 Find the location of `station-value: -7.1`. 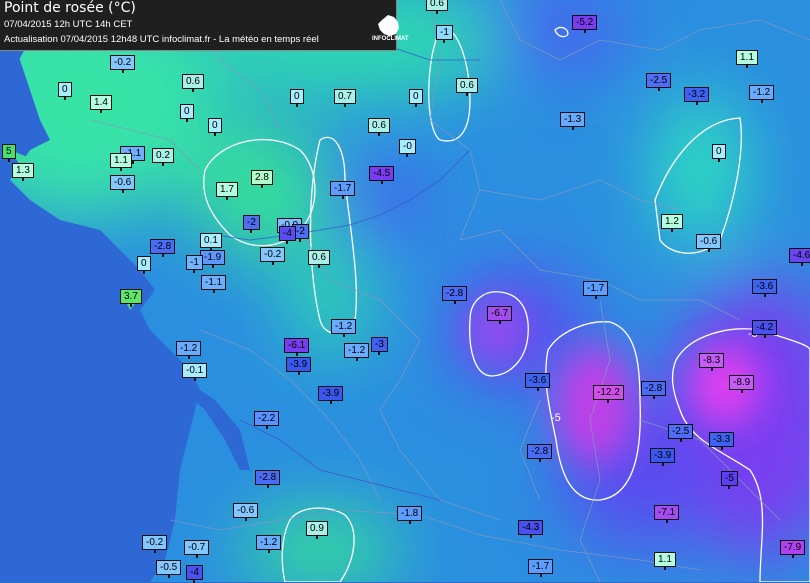

station-value: -7.1 is located at coordinates (667, 512).